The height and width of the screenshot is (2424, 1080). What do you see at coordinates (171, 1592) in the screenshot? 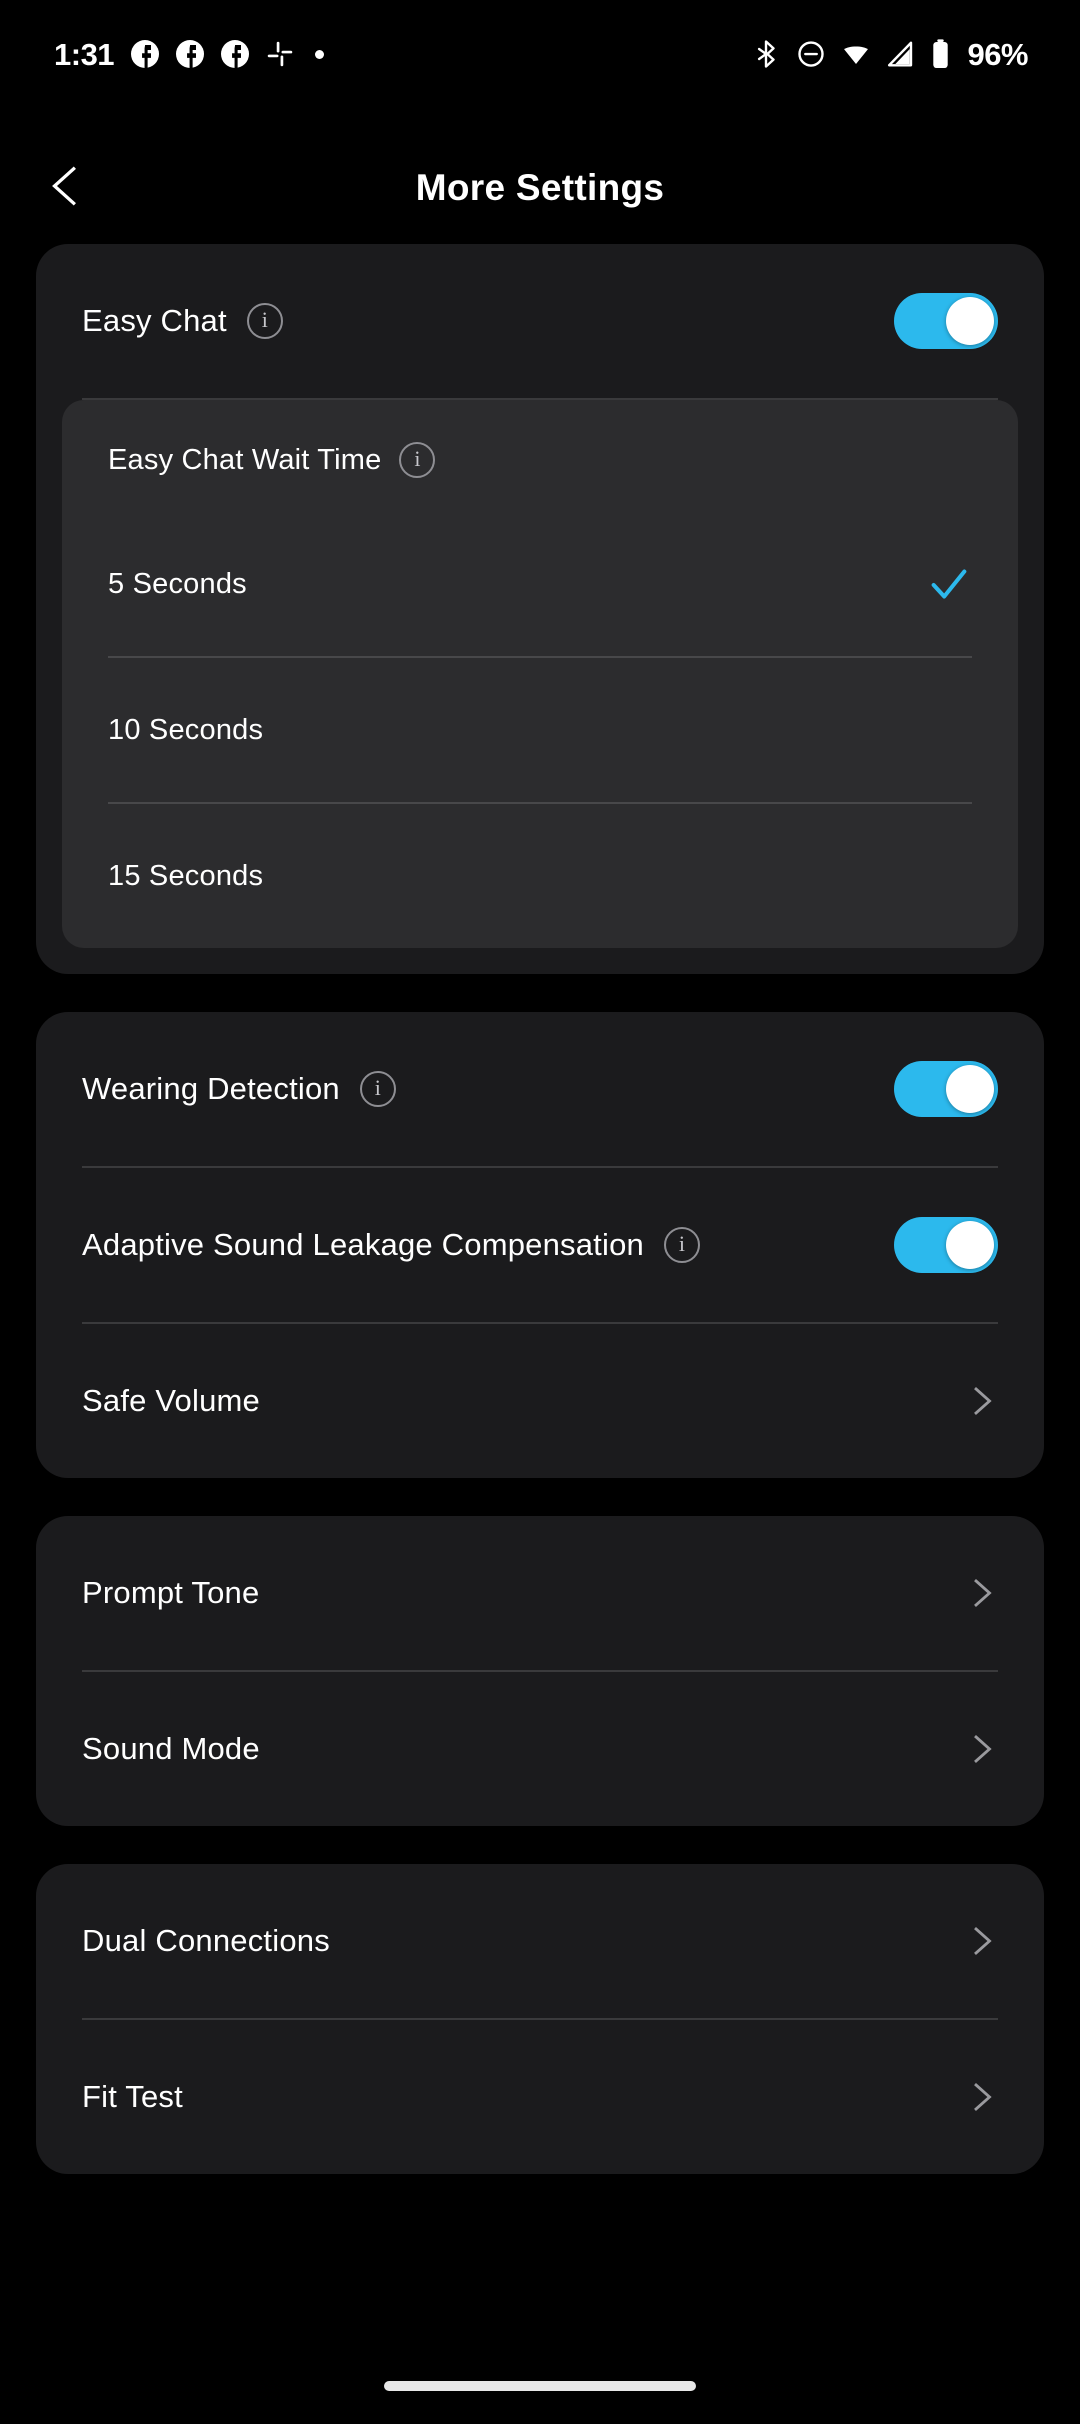
I see `setting-label-prompt-tone: Prompt Tone` at bounding box center [171, 1592].